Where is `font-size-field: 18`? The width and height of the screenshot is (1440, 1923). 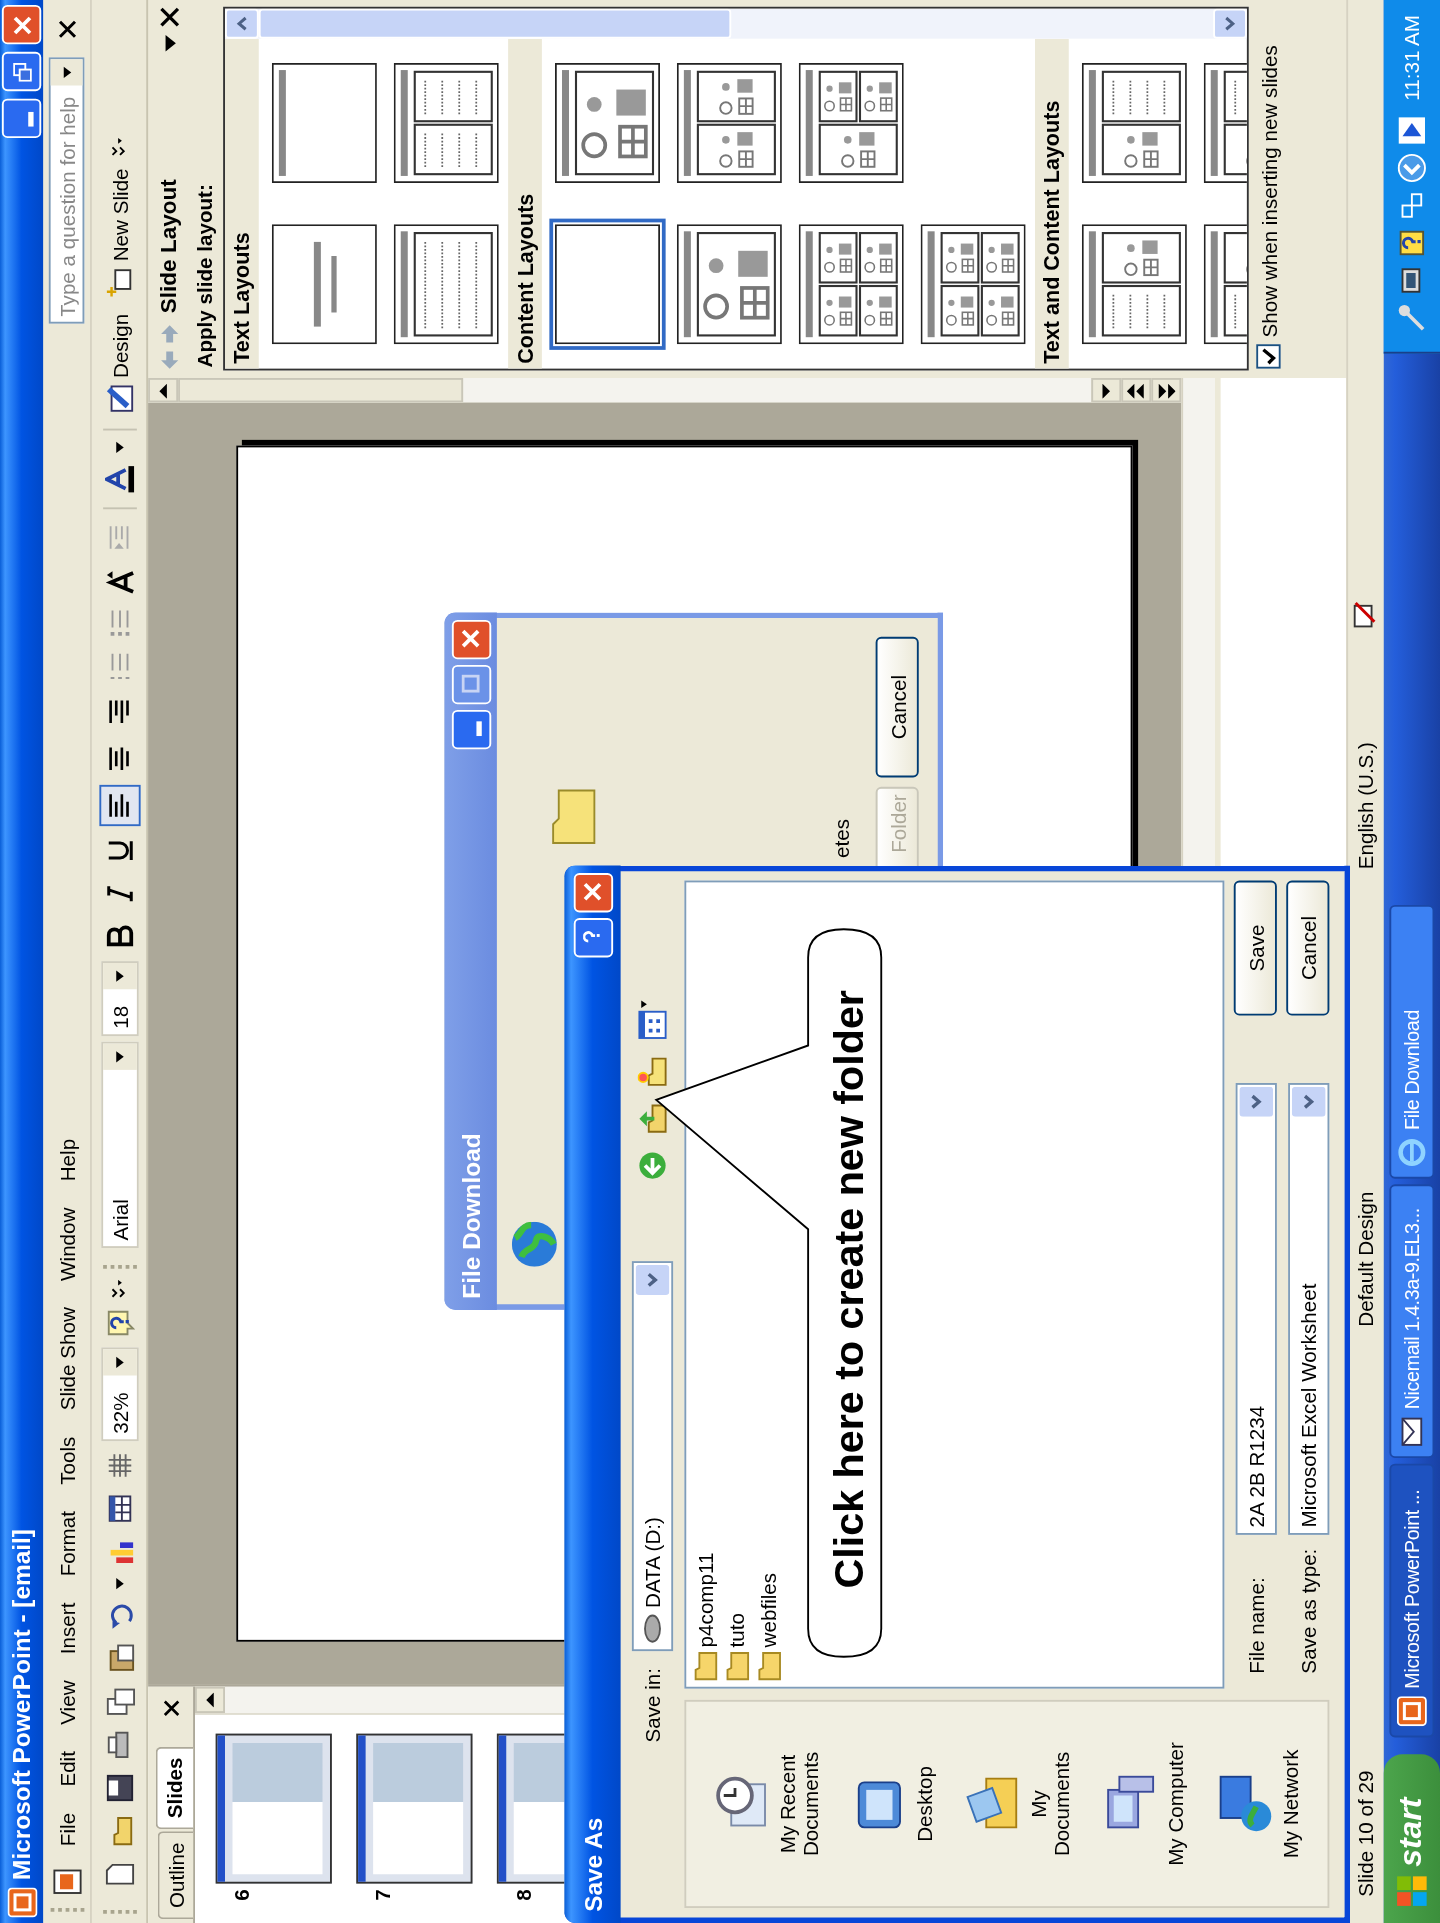
font-size-field: 18 is located at coordinates (119, 999).